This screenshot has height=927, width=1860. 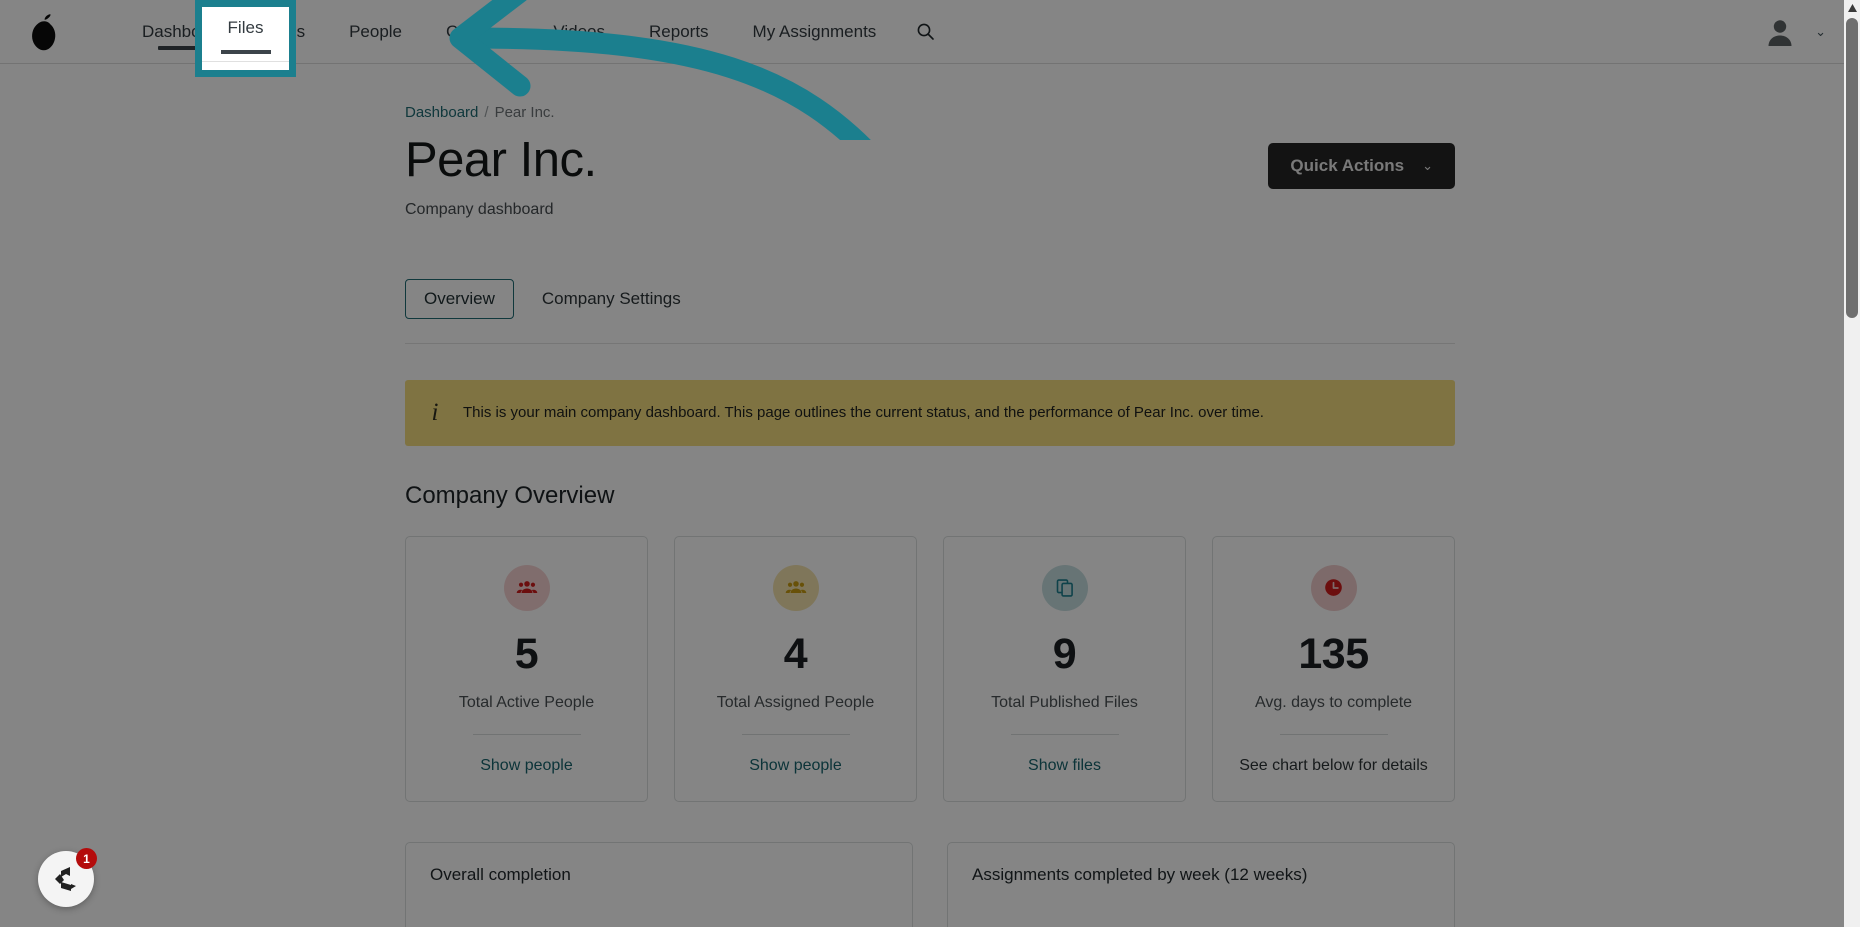 I want to click on pear-logo-icon, so click(x=44, y=32).